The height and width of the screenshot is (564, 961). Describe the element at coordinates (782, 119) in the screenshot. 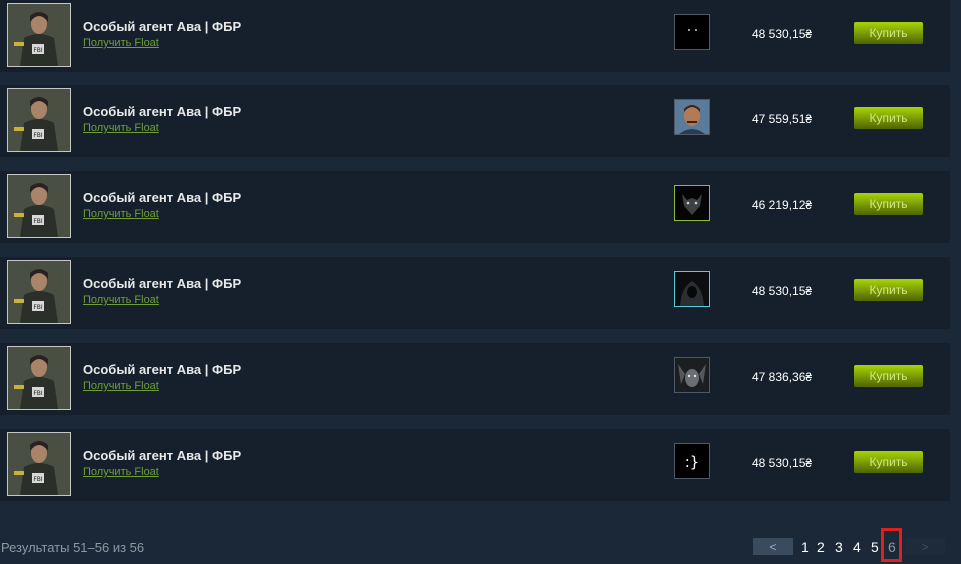

I see `listing-price: 47 559,51₴` at that location.